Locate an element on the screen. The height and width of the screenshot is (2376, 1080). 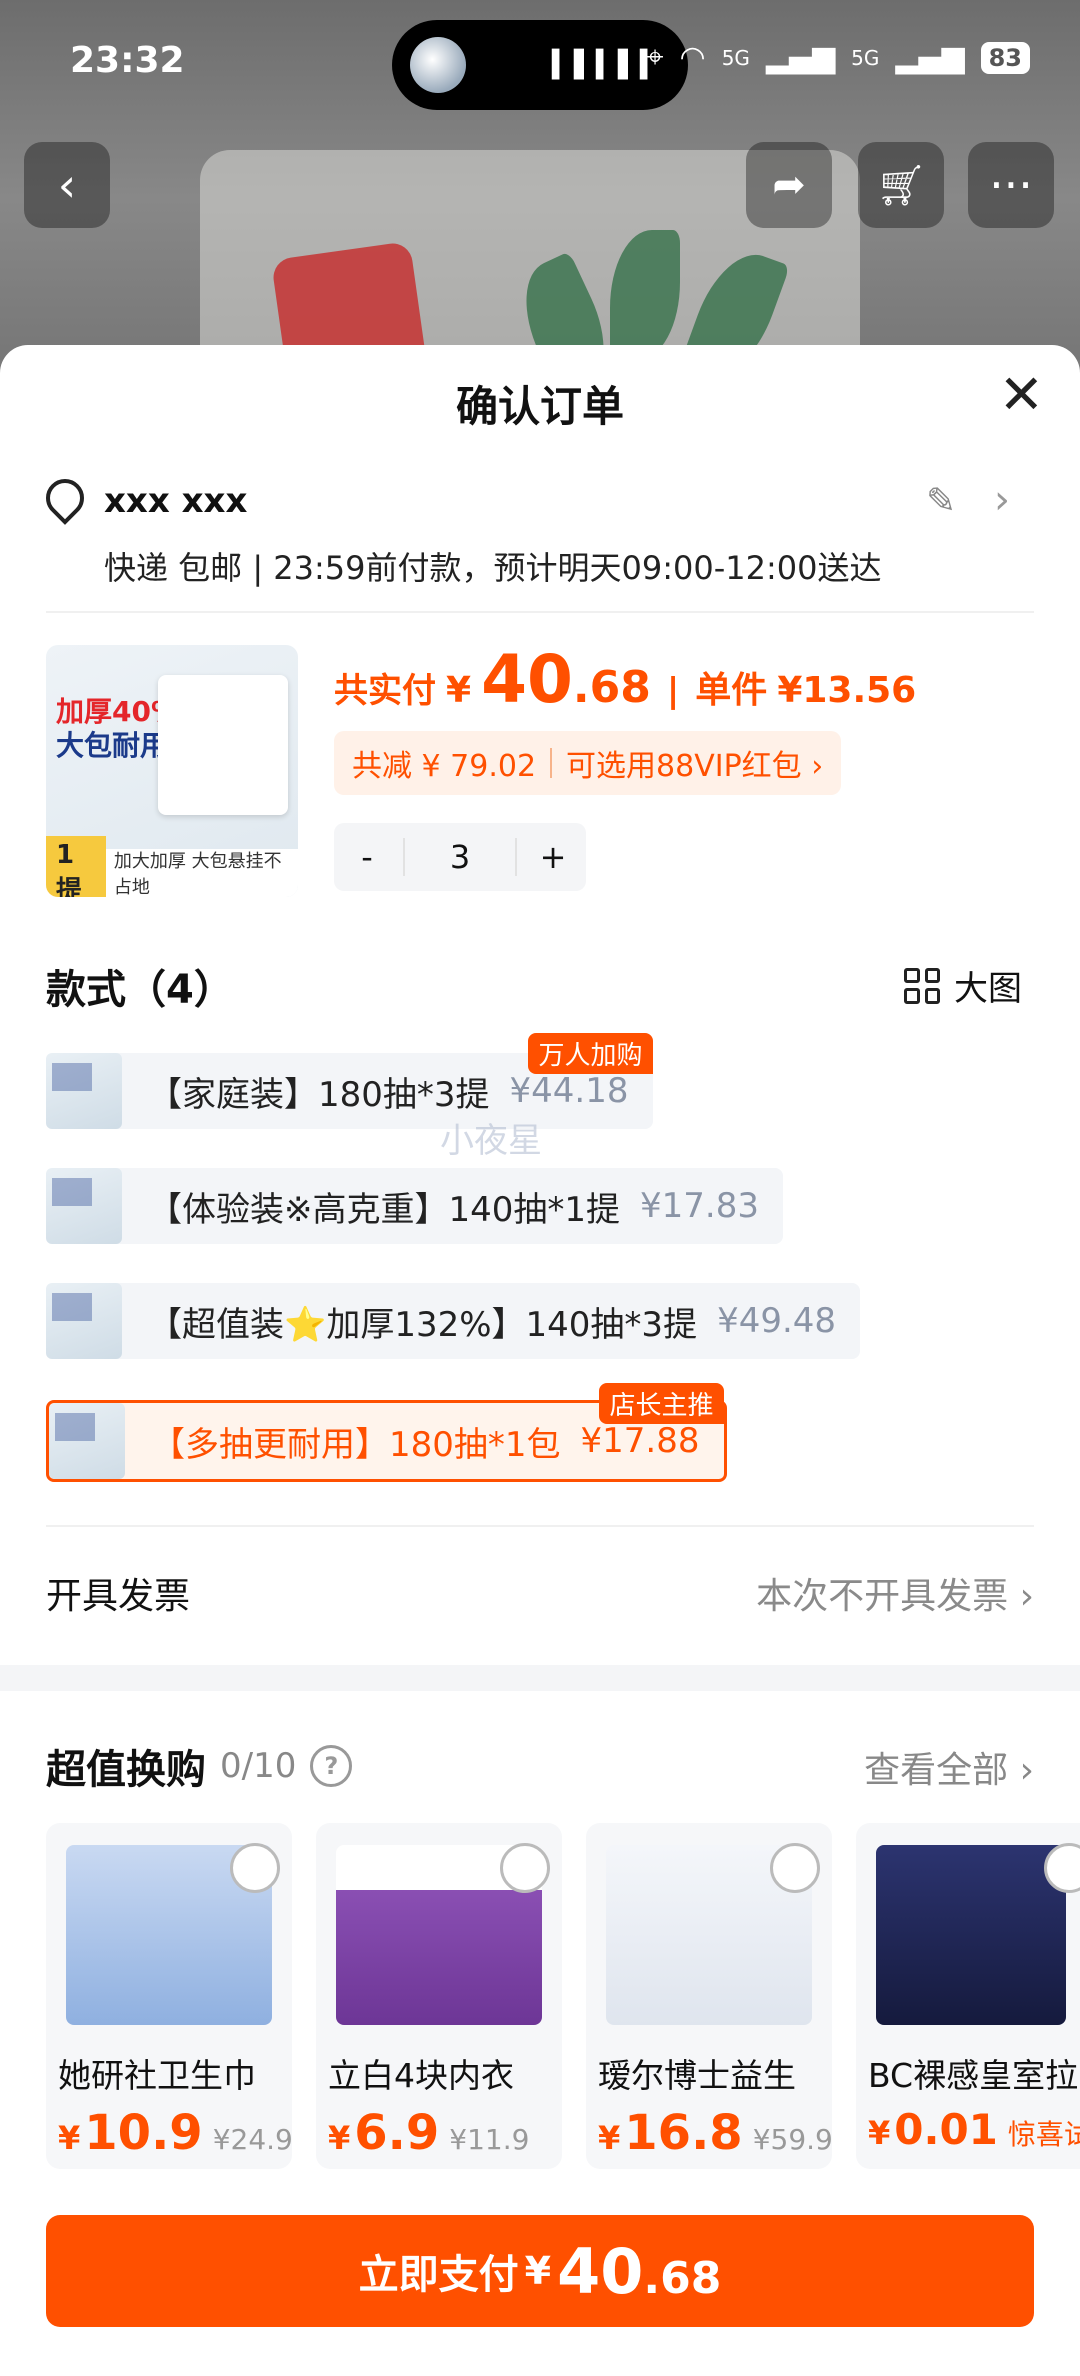
help-icon: ? is located at coordinates (331, 1766).